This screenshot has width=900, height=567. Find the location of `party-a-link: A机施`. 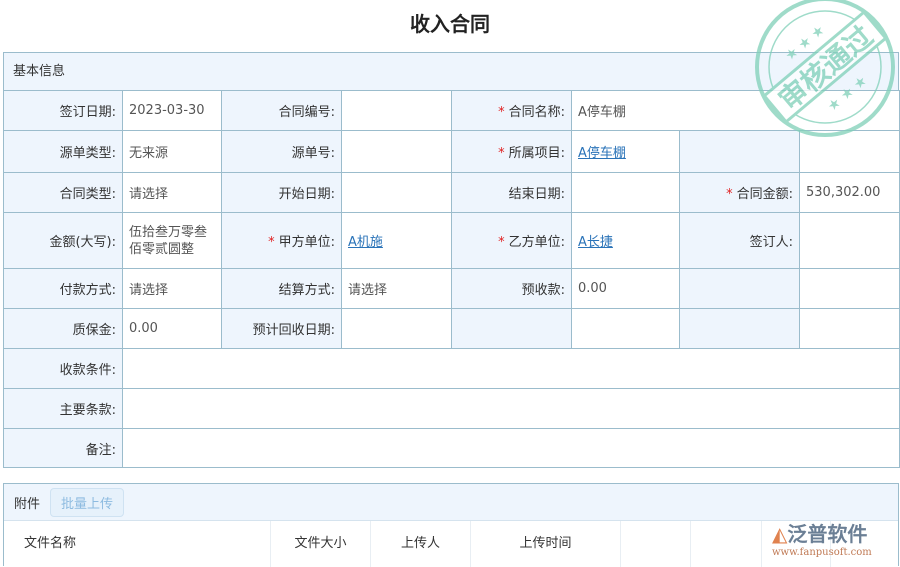

party-a-link: A机施 is located at coordinates (365, 242).